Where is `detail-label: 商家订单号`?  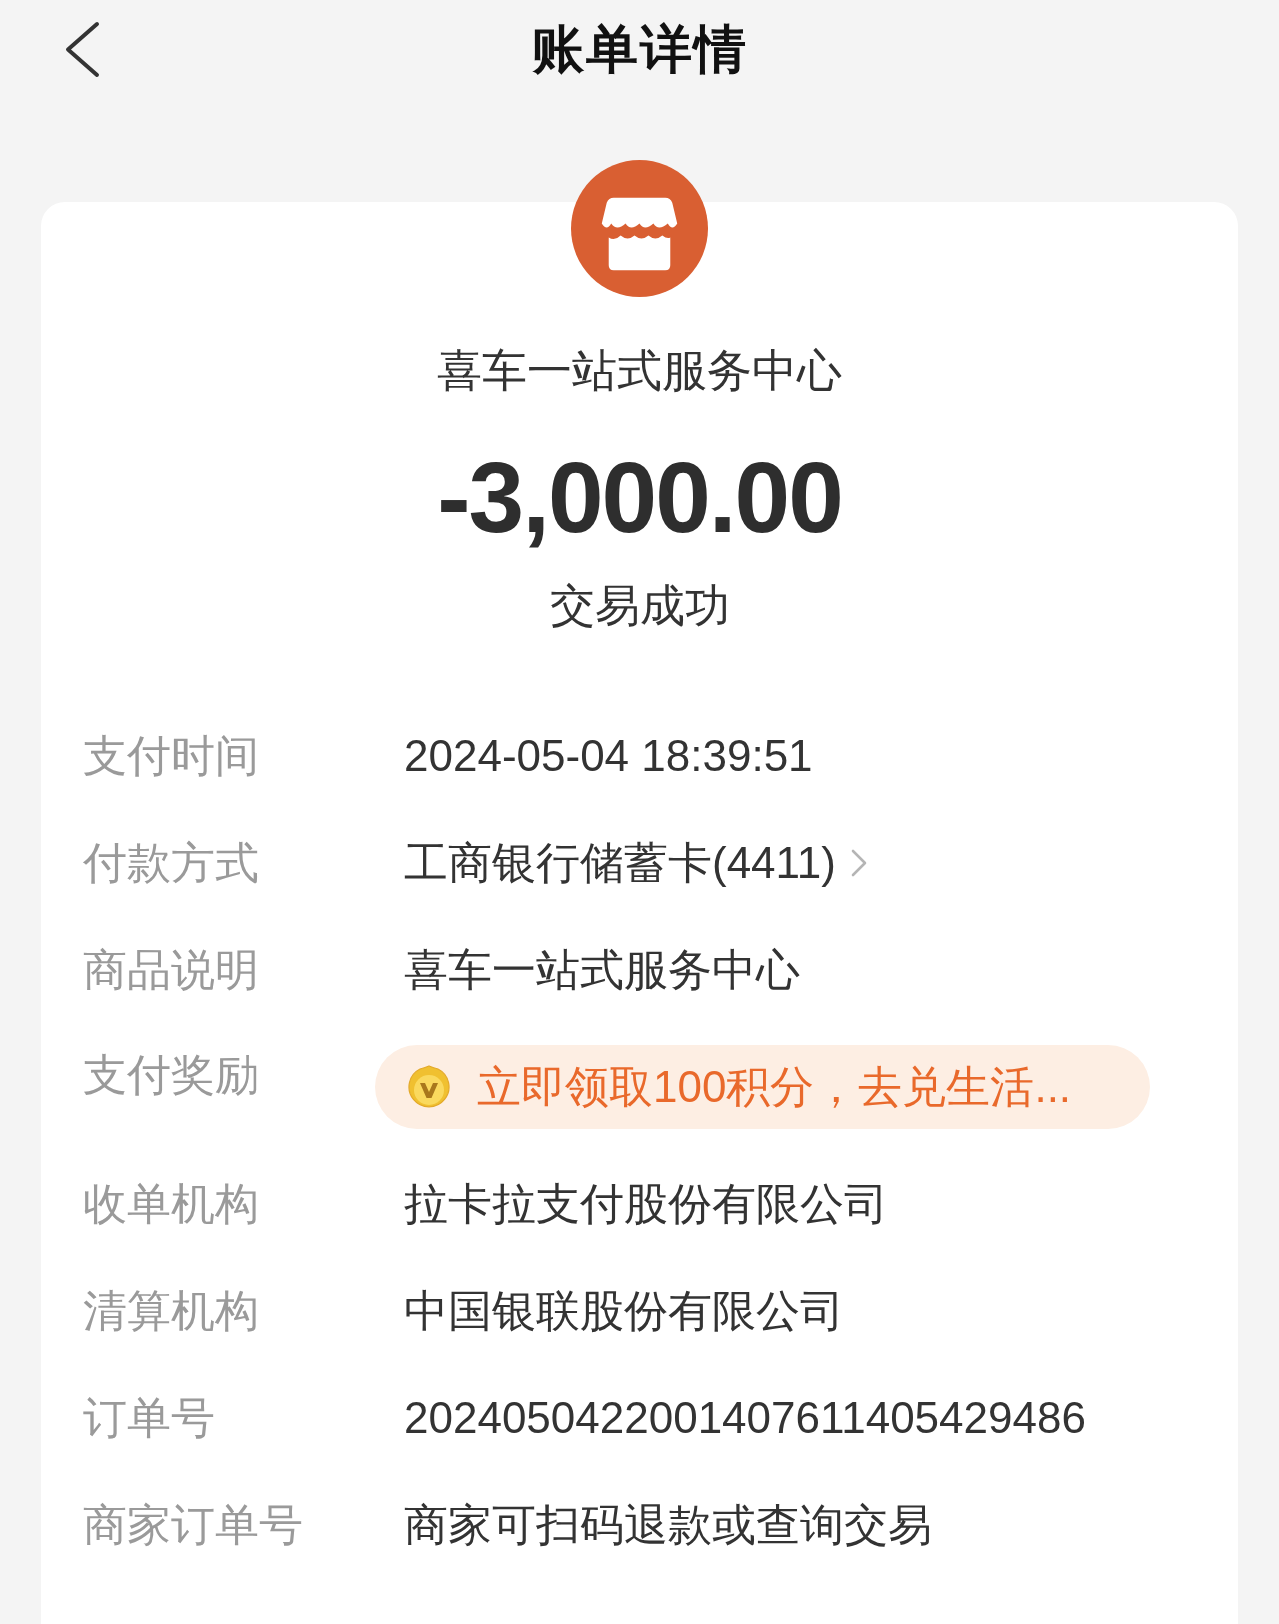 detail-label: 商家订单号 is located at coordinates (193, 1524).